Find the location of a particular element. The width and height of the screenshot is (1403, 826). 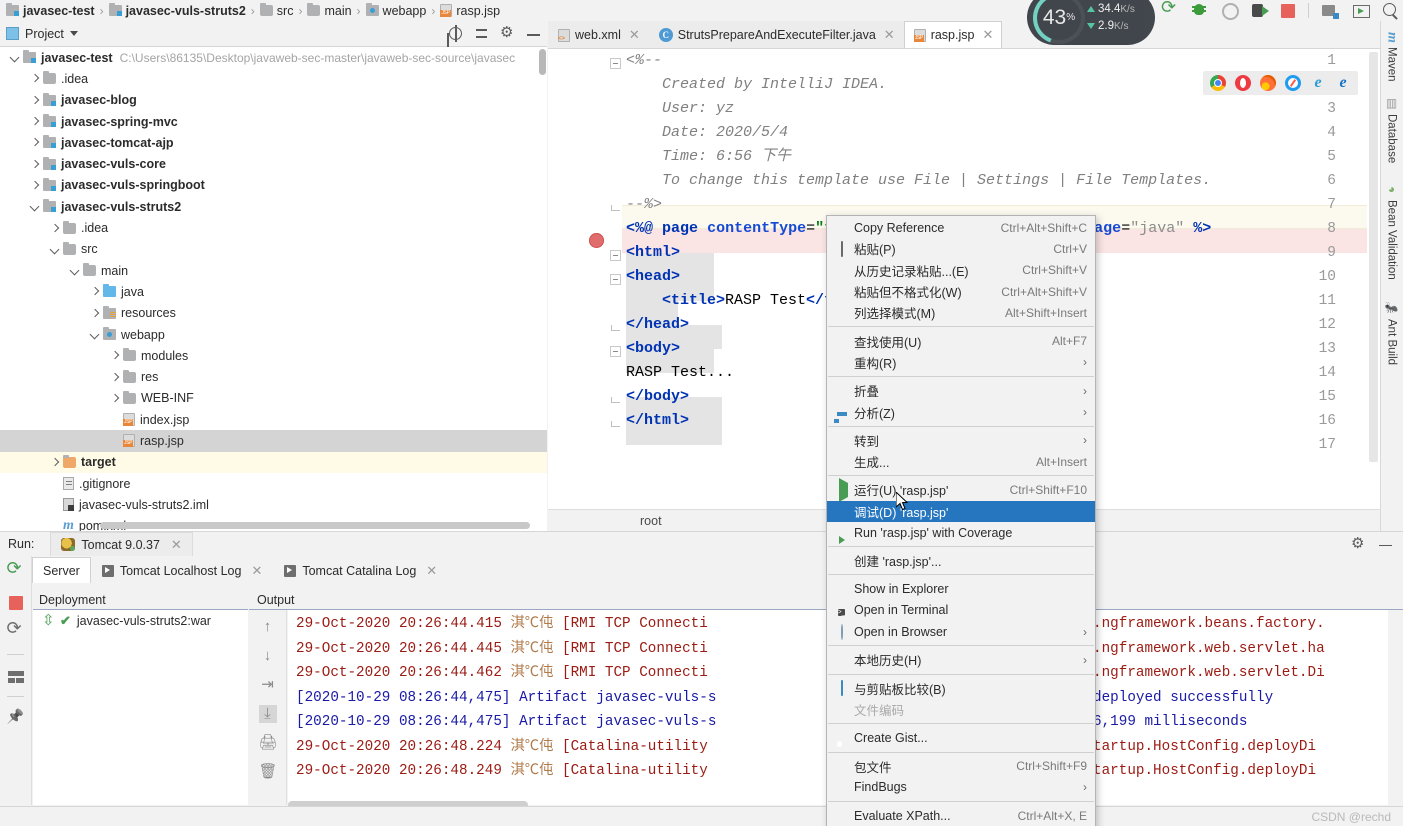

menu-item-run-rasp-jsp-with-coverage: Run 'rasp.jsp' with Coverage is located at coordinates (961, 532).